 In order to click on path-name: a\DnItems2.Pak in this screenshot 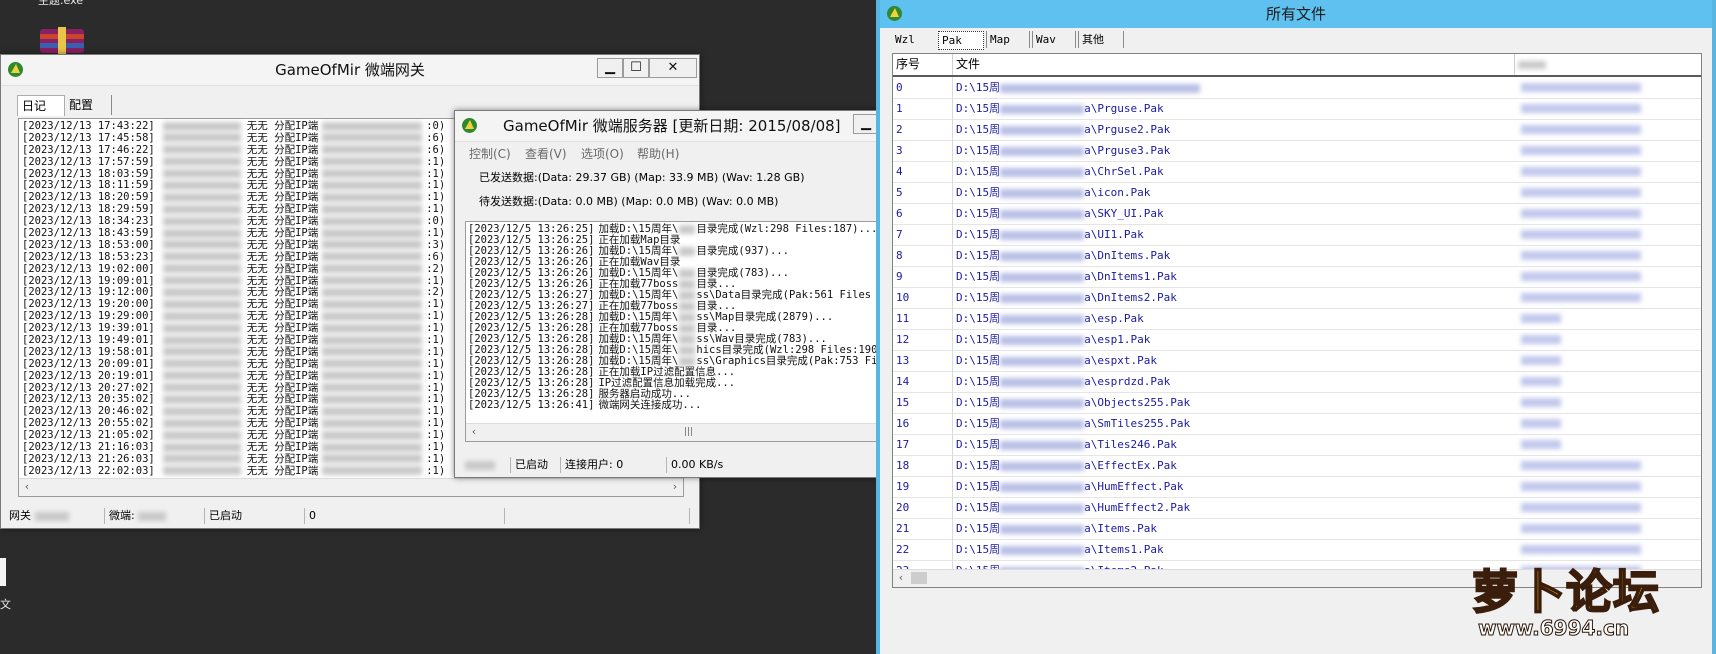, I will do `click(1130, 297)`.